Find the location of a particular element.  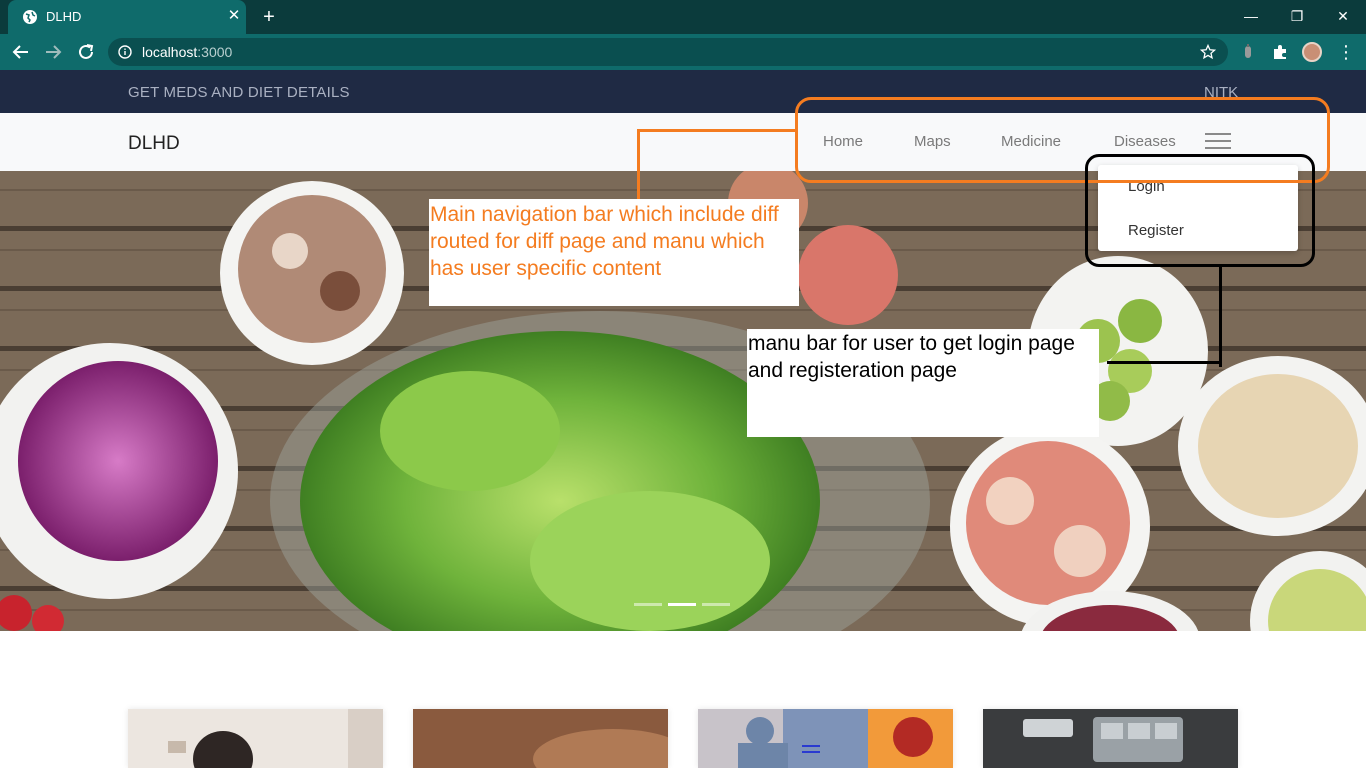

profile-avatar is located at coordinates (1312, 52).